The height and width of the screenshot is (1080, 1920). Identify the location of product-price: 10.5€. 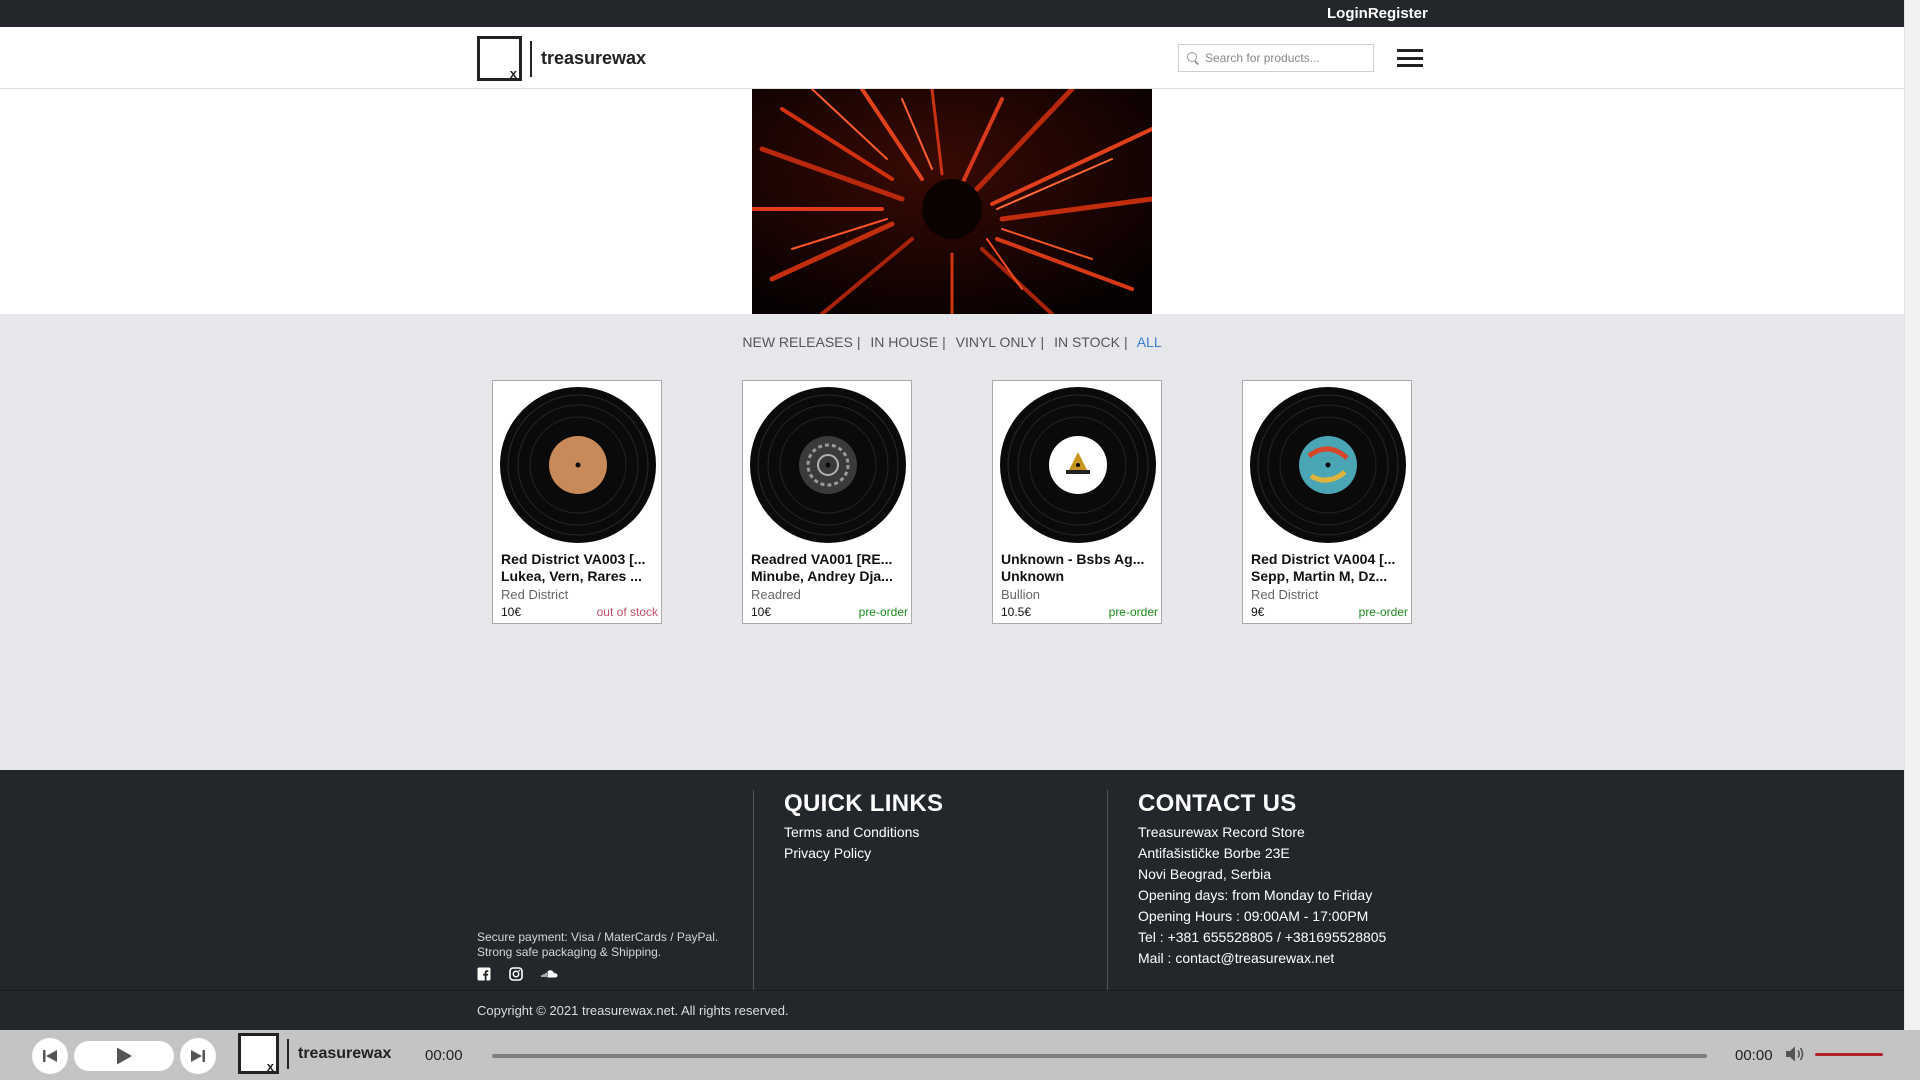
(1016, 612).